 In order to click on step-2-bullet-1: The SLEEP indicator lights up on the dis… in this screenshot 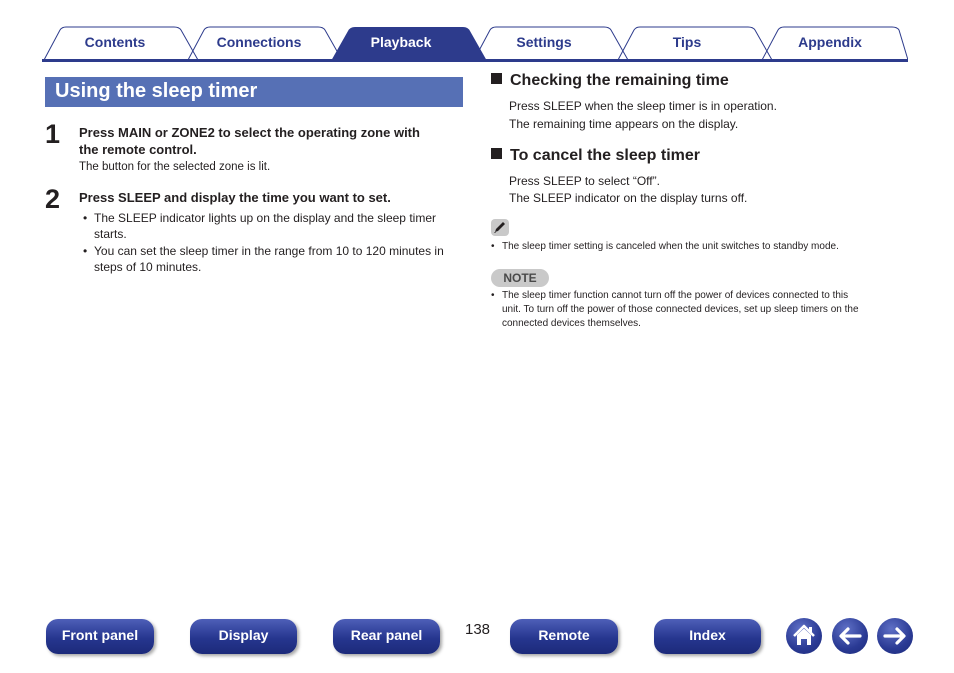, I will do `click(259, 218)`.